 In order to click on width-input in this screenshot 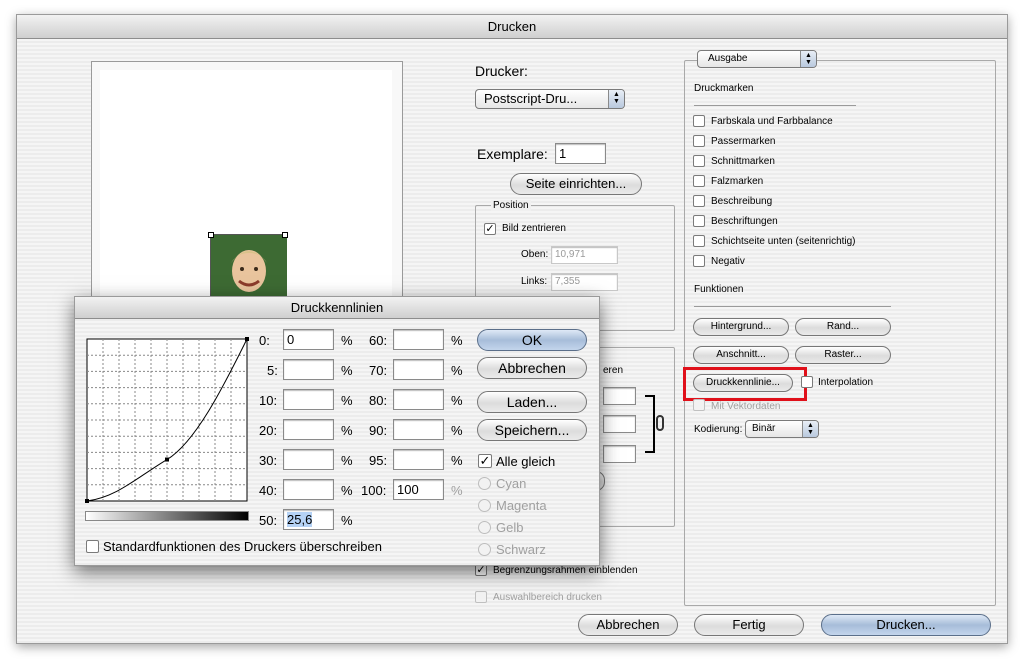, I will do `click(619, 454)`.